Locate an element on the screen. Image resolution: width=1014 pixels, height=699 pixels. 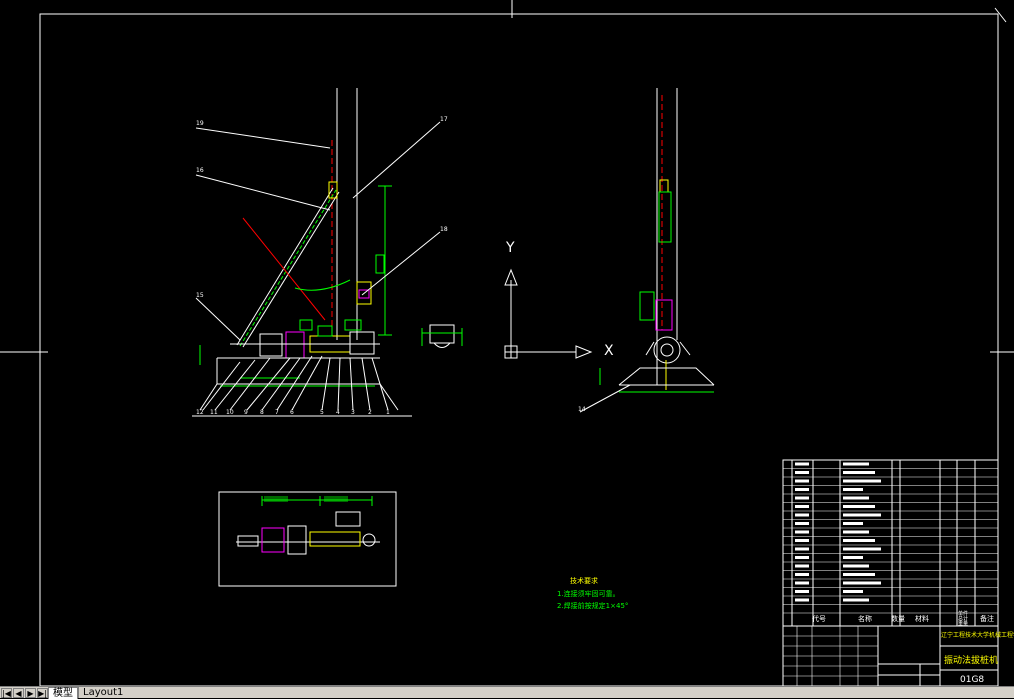
bom-header-qty: 数量 is located at coordinates (898, 619).